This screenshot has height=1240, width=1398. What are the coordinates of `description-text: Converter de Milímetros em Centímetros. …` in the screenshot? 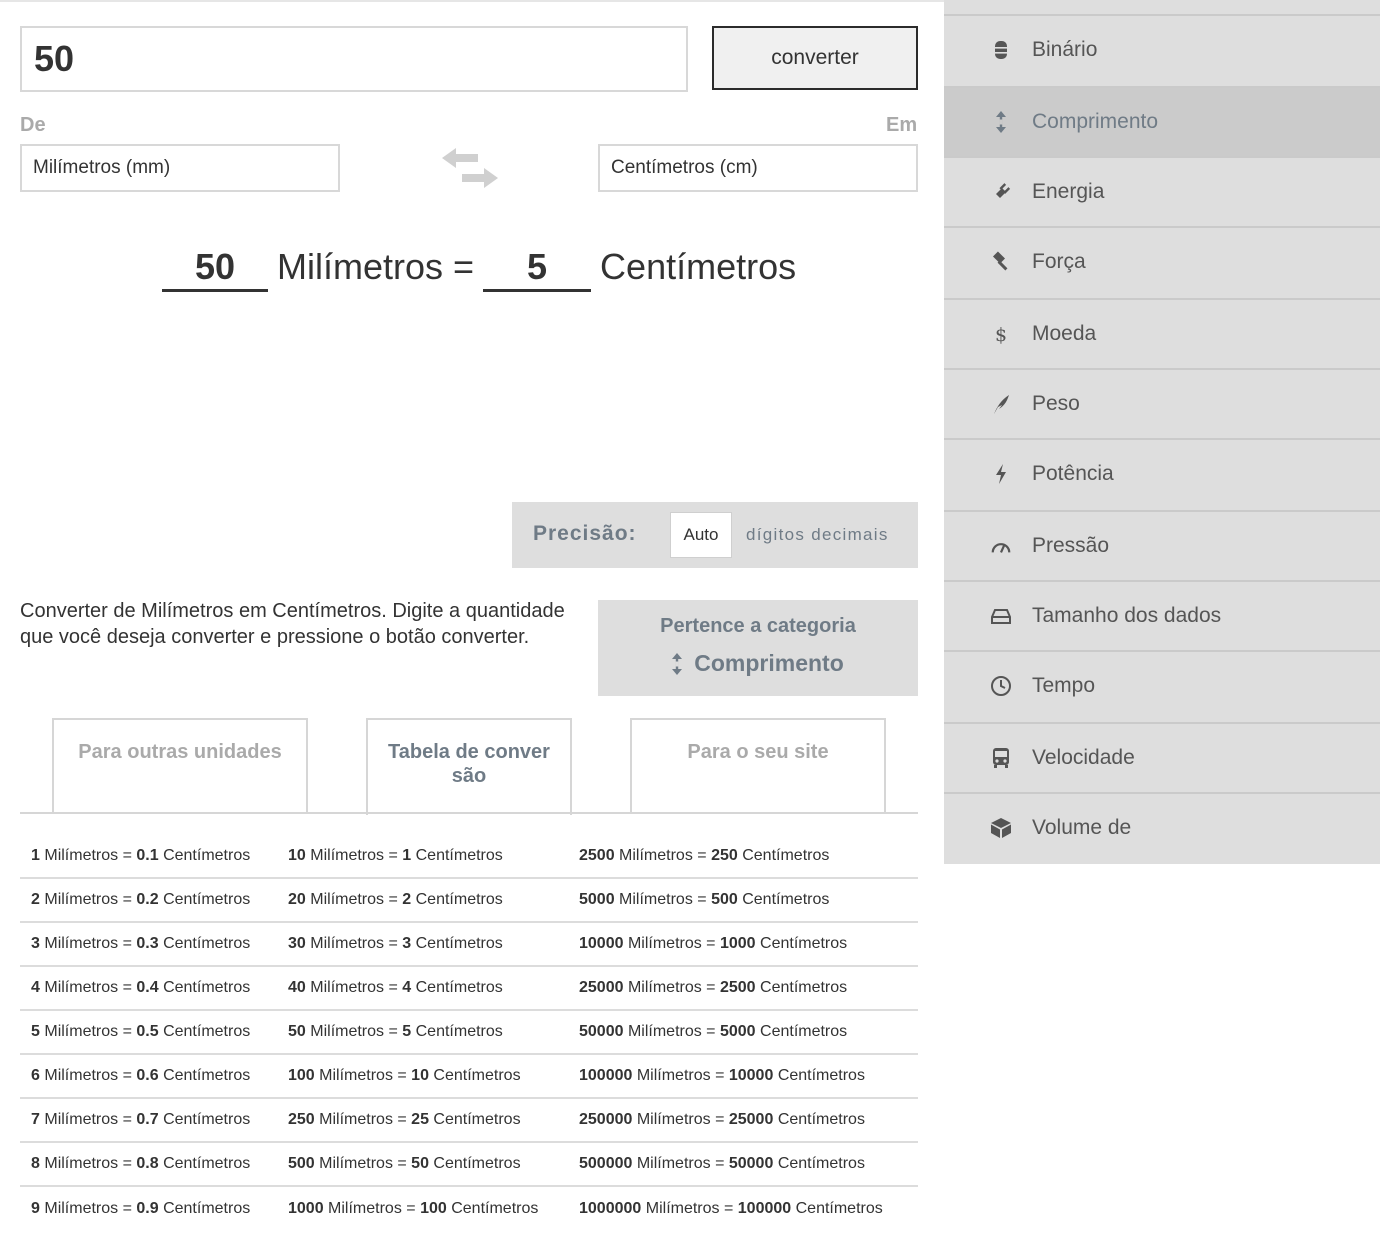 It's located at (292, 624).